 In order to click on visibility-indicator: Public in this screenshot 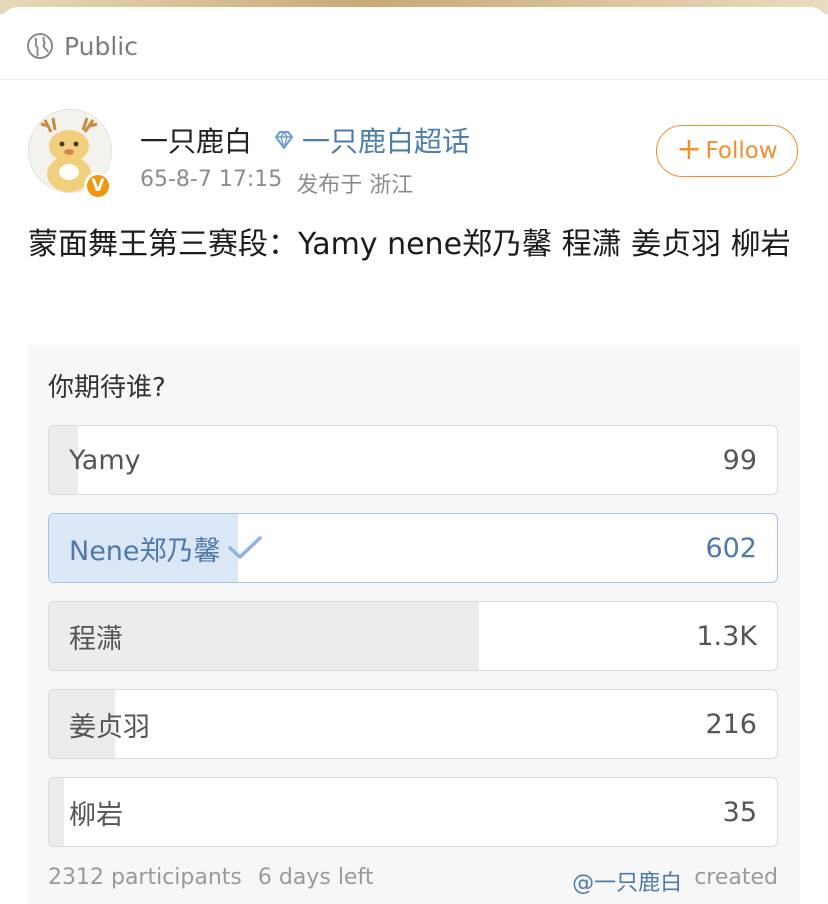, I will do `click(82, 46)`.